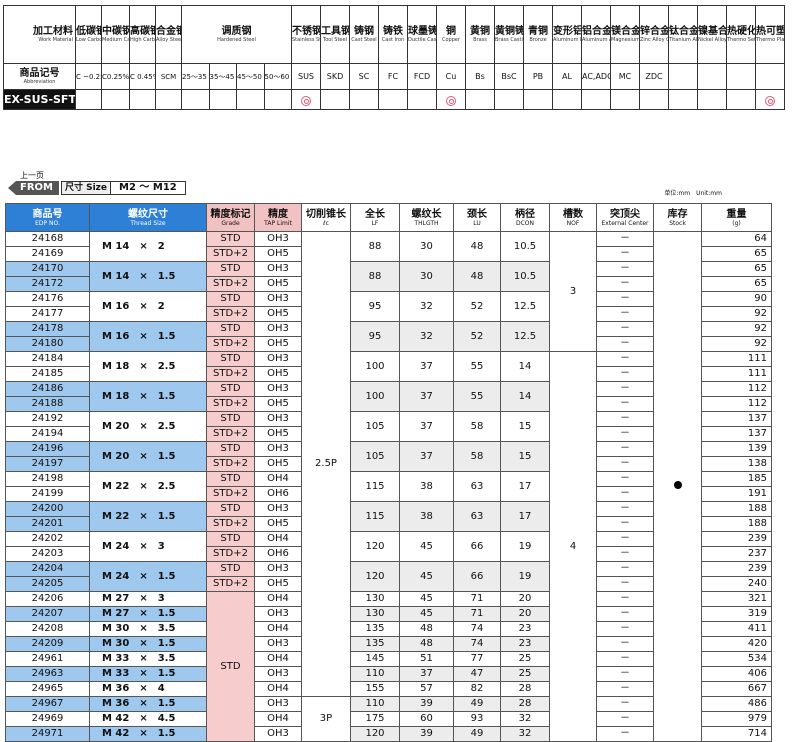 The width and height of the screenshot is (792, 742). Describe the element at coordinates (451, 31) in the screenshot. I see `material-name-cn: 铜` at that location.